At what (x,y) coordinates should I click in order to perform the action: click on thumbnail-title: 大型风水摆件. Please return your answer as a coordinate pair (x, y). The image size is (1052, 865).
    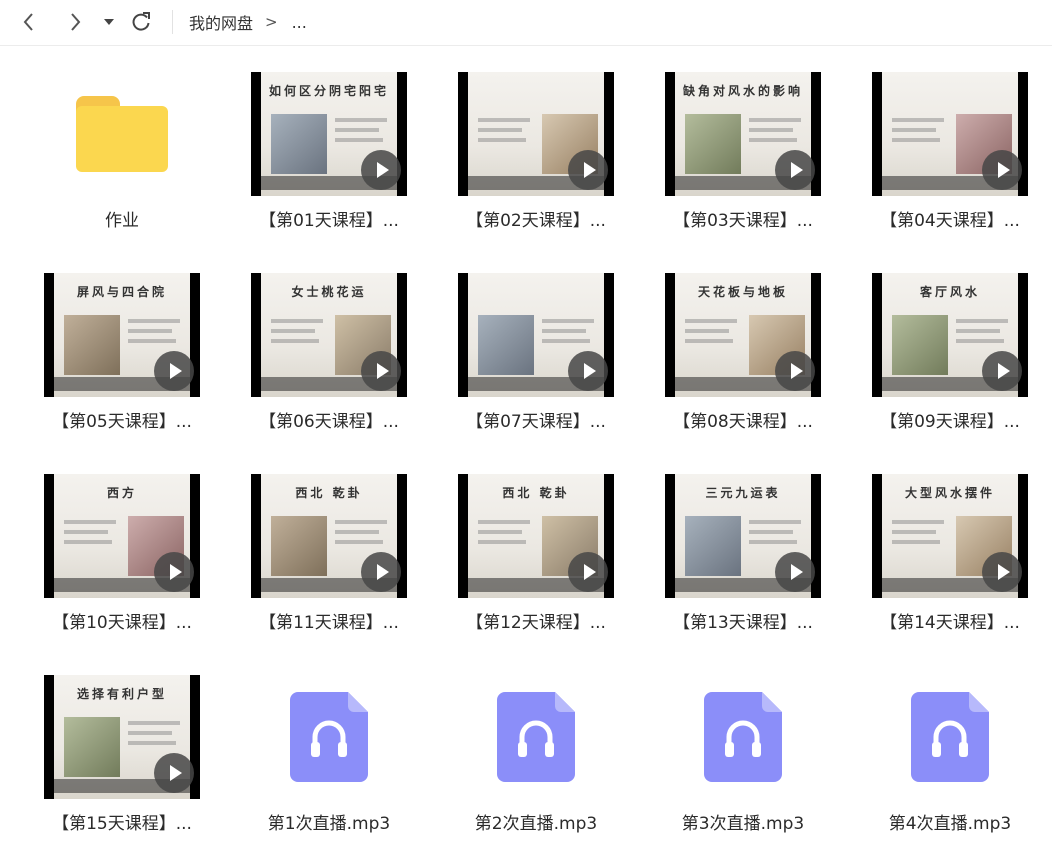
    Looking at the image, I should click on (949, 493).